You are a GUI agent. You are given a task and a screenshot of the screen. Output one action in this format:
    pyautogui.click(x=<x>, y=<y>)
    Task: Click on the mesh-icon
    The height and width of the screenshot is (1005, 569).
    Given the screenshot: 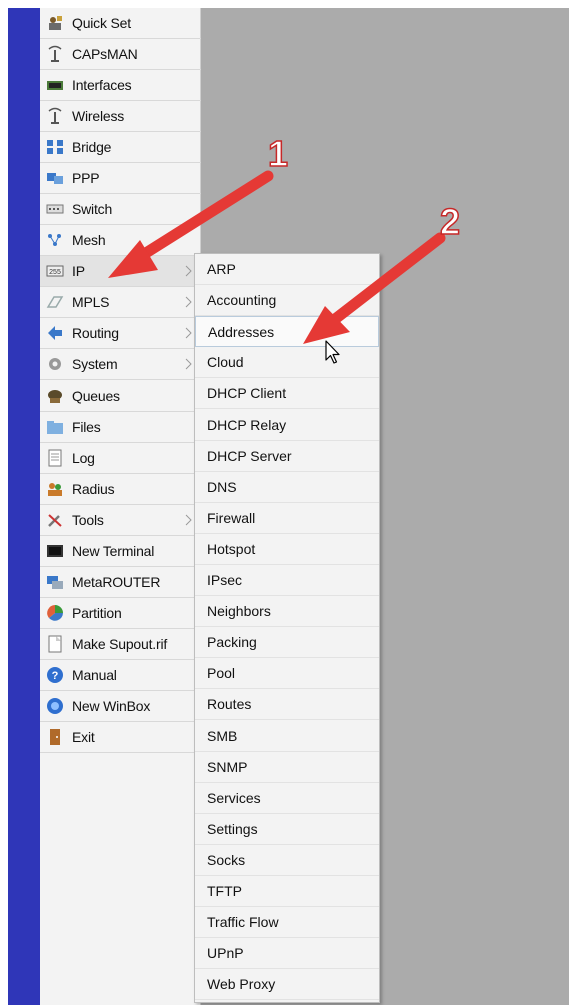 What is the action you would take?
    pyautogui.click(x=55, y=240)
    